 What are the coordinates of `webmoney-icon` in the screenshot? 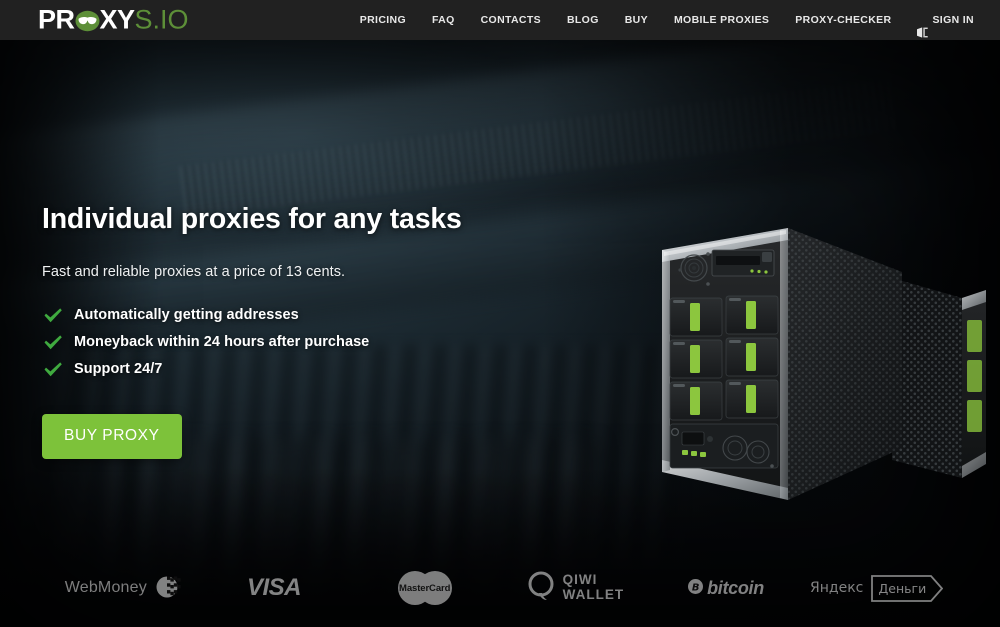 It's located at (169, 588).